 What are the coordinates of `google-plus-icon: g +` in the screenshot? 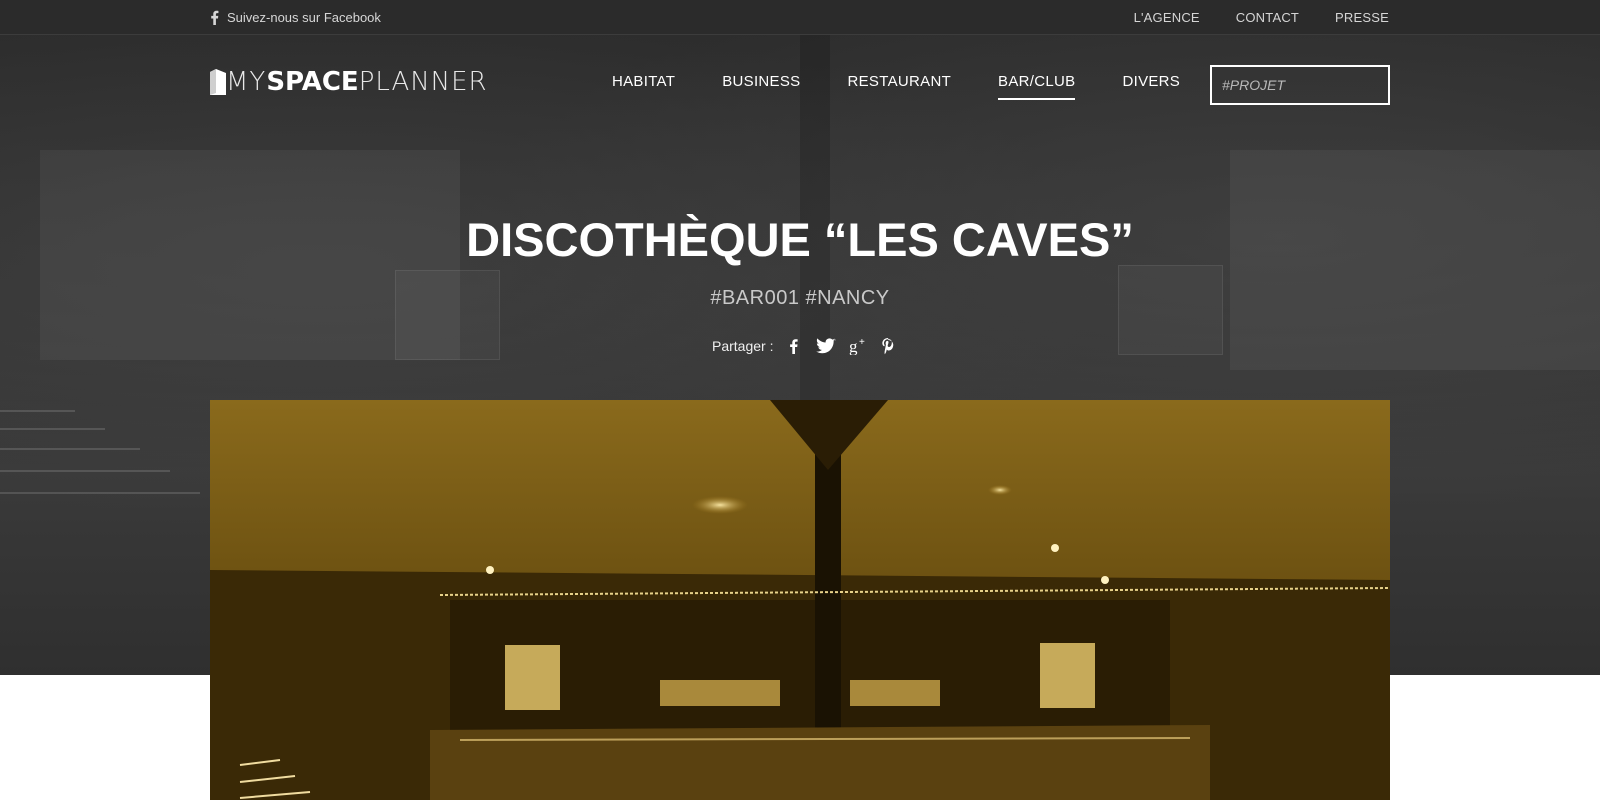 It's located at (858, 346).